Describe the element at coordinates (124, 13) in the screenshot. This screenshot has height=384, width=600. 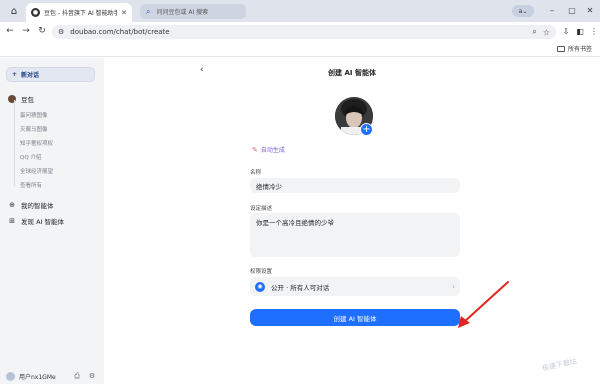
I see `close-icon: ✕` at that location.